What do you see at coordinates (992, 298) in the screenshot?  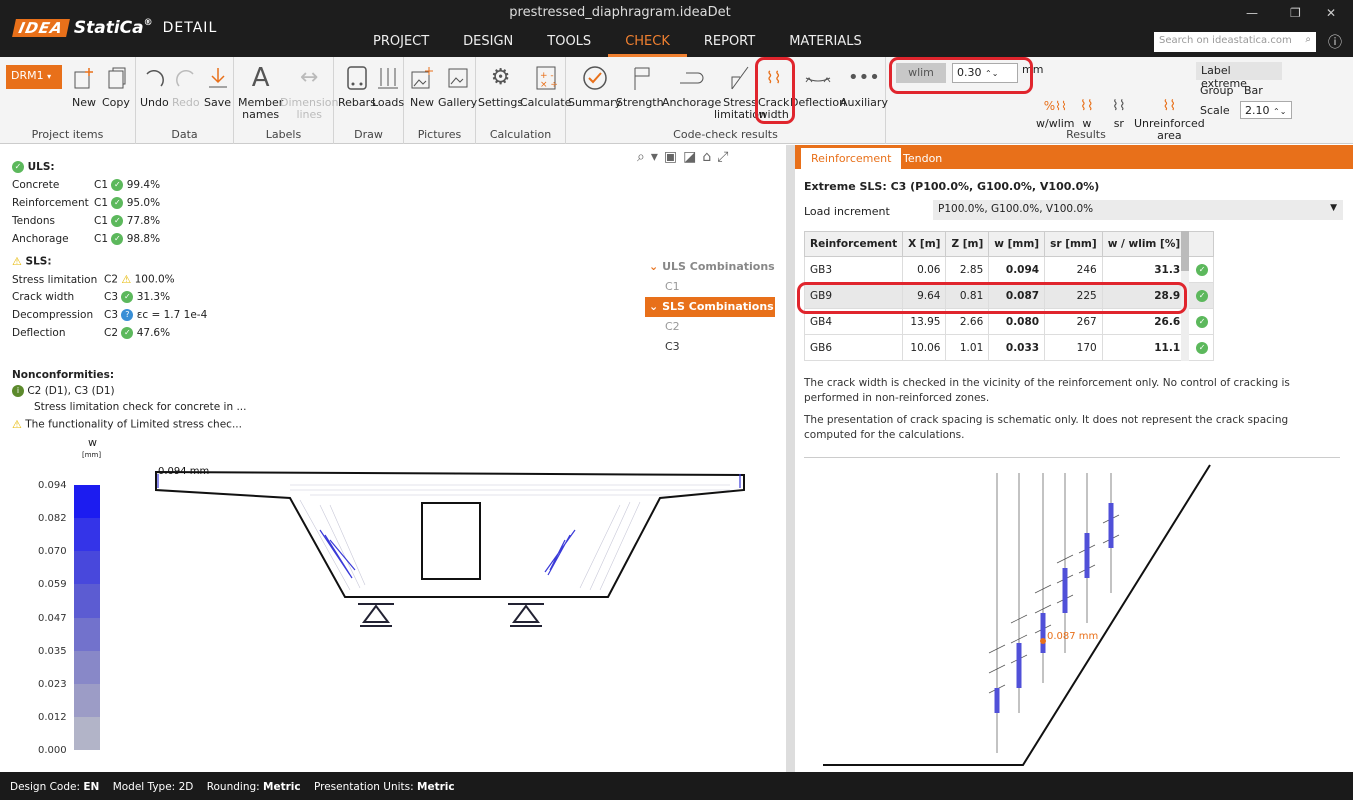 I see `highlight-gb9-row` at bounding box center [992, 298].